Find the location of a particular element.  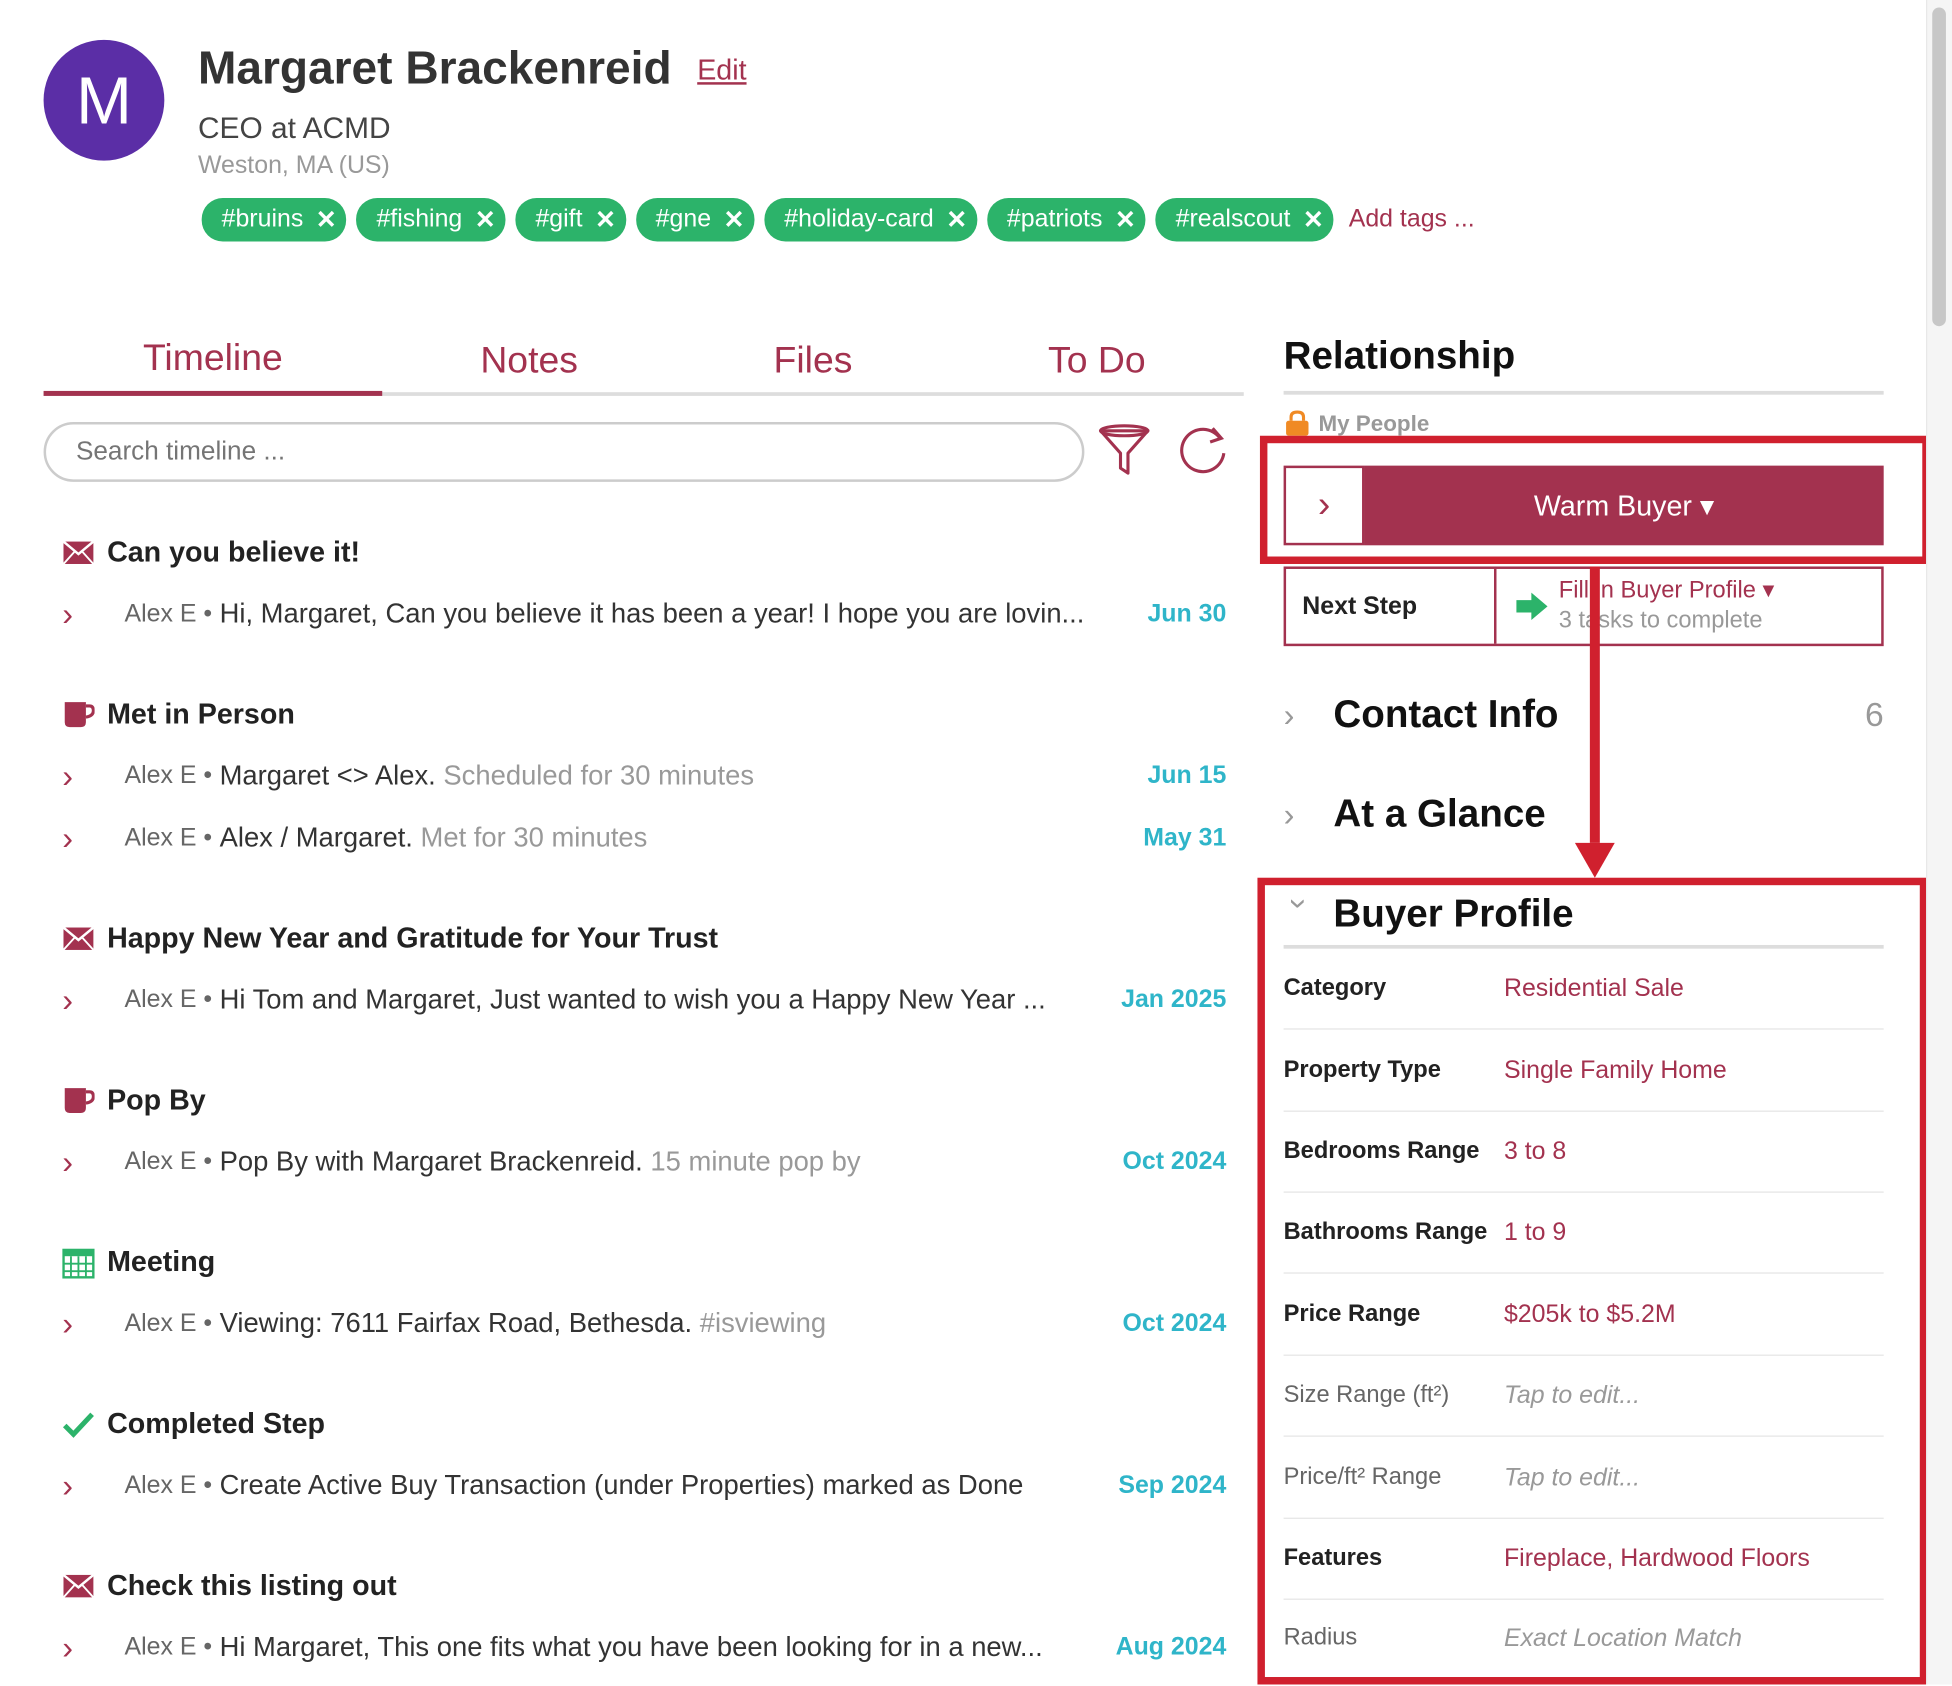

tag-label: #bruins is located at coordinates (262, 219).